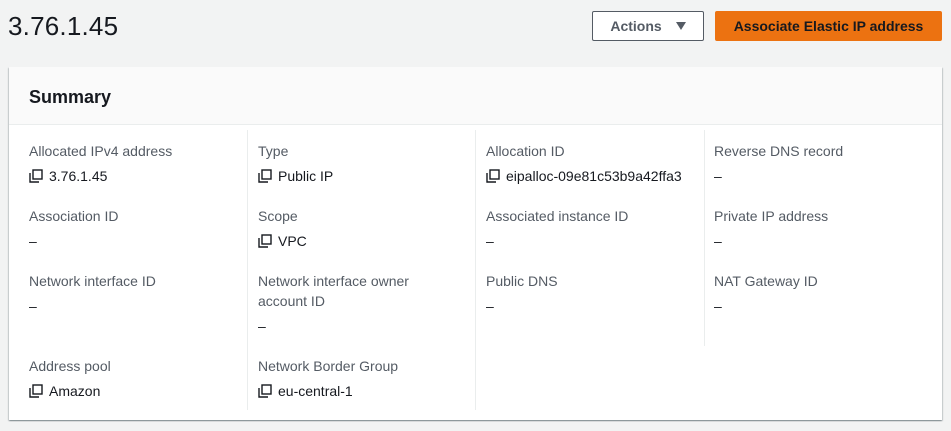 The width and height of the screenshot is (951, 431). I want to click on field-value: VPC, so click(363, 241).